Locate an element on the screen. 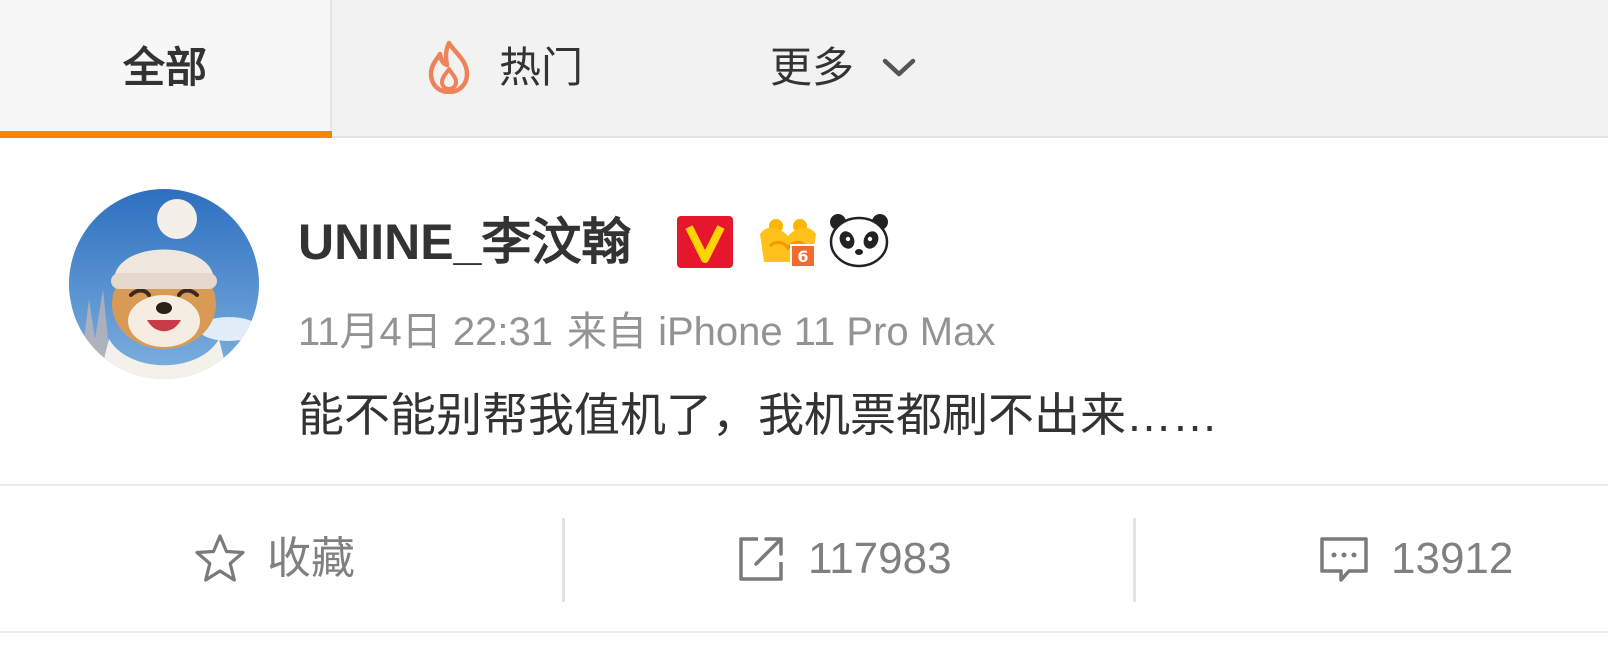 The width and height of the screenshot is (1608, 649). tab-all: 全部 is located at coordinates (166, 69).